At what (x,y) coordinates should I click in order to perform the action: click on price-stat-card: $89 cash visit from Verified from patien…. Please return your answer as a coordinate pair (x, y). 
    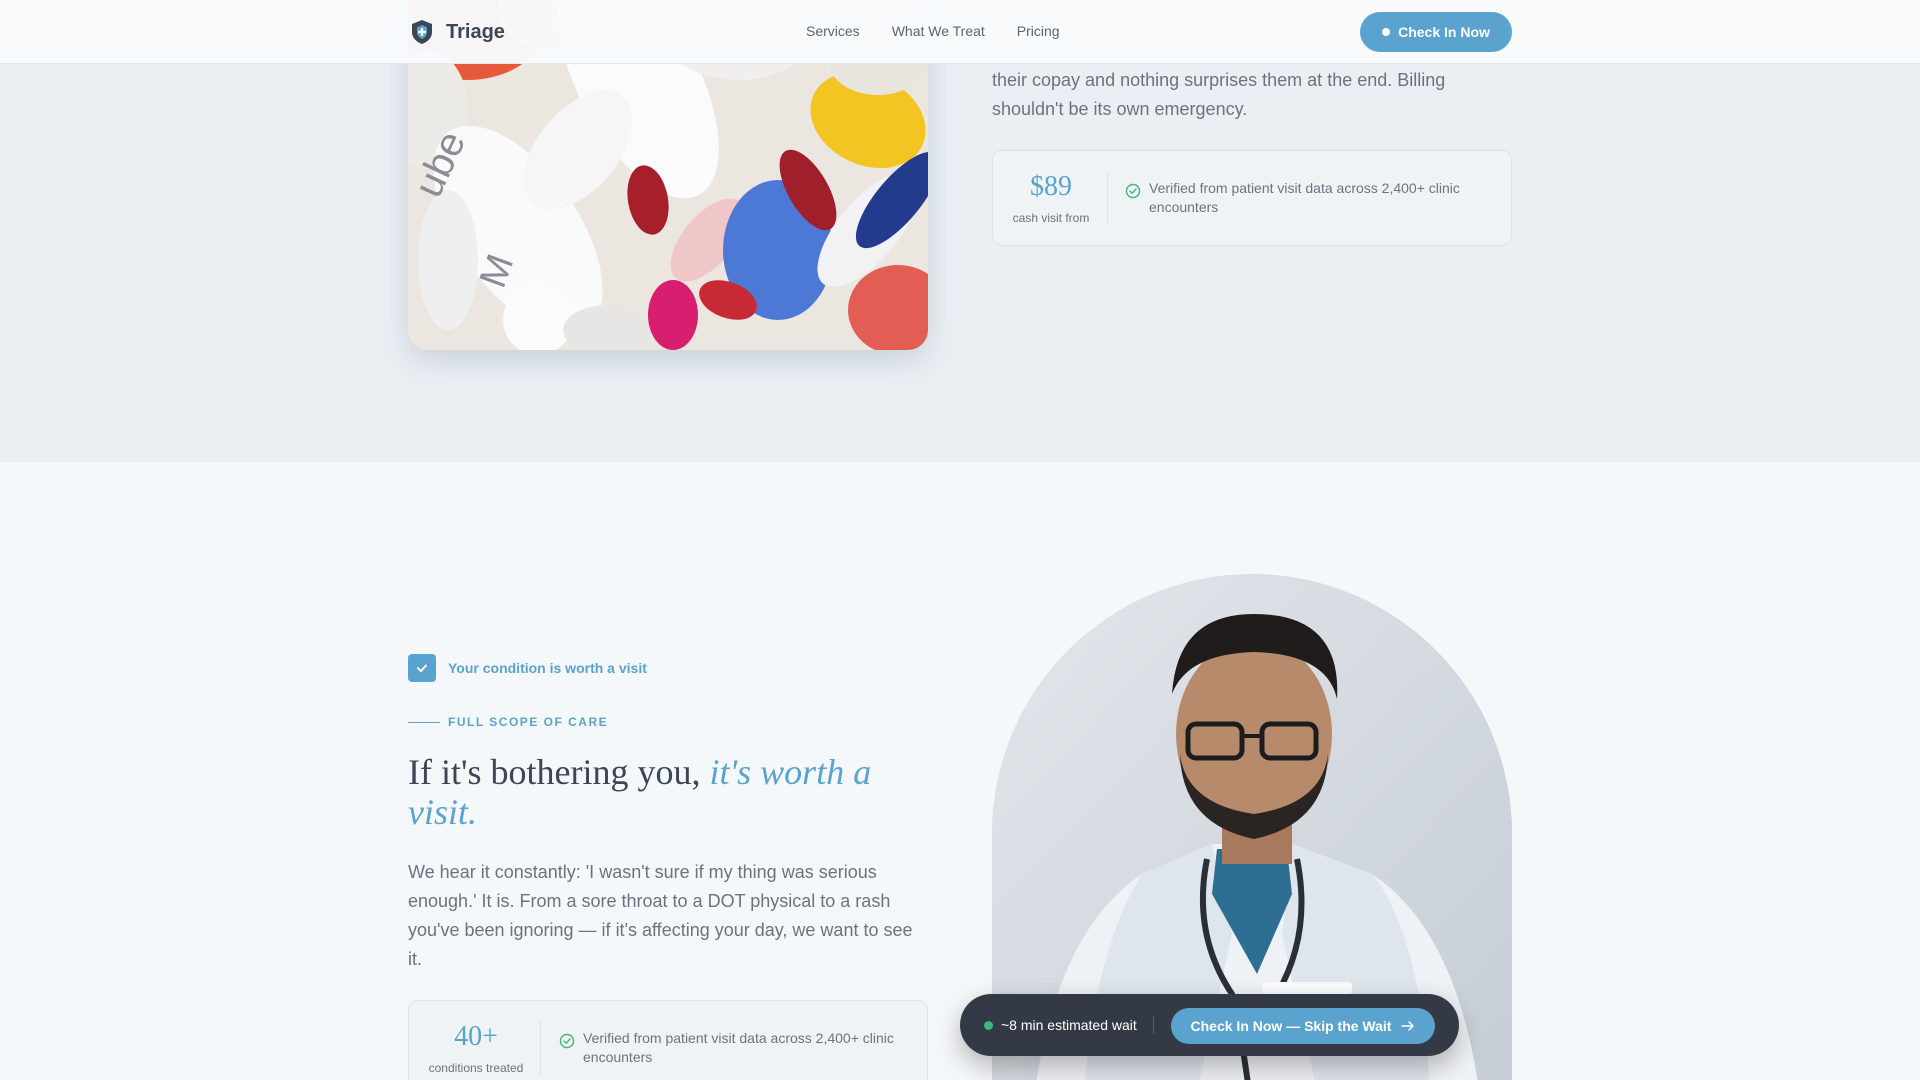
    Looking at the image, I should click on (1252, 198).